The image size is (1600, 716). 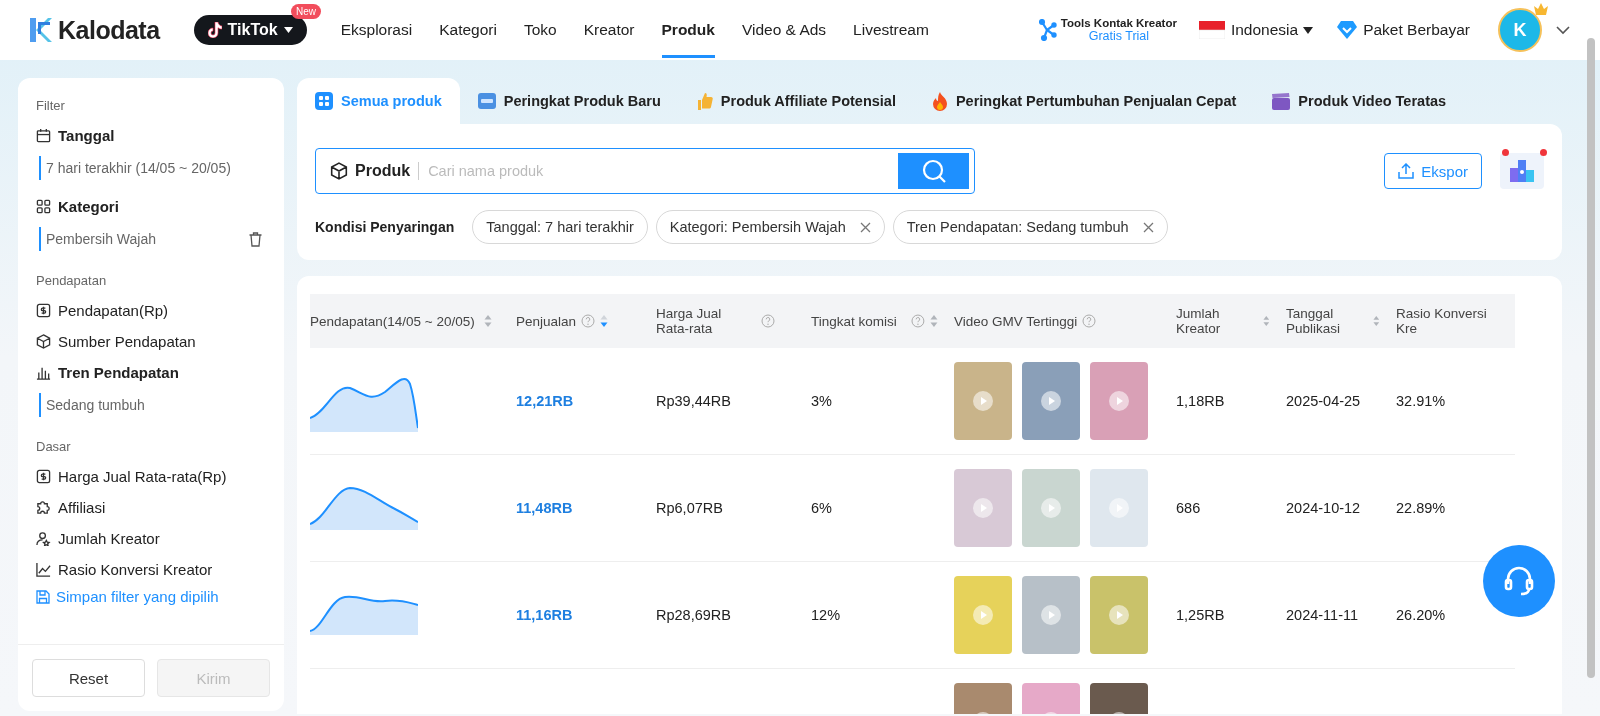 What do you see at coordinates (86, 135) in the screenshot?
I see `filter-label: Tanggal` at bounding box center [86, 135].